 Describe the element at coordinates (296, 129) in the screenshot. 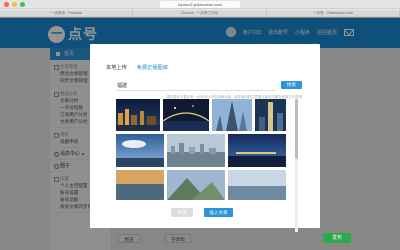

I see `scrollbar-thumb` at that location.